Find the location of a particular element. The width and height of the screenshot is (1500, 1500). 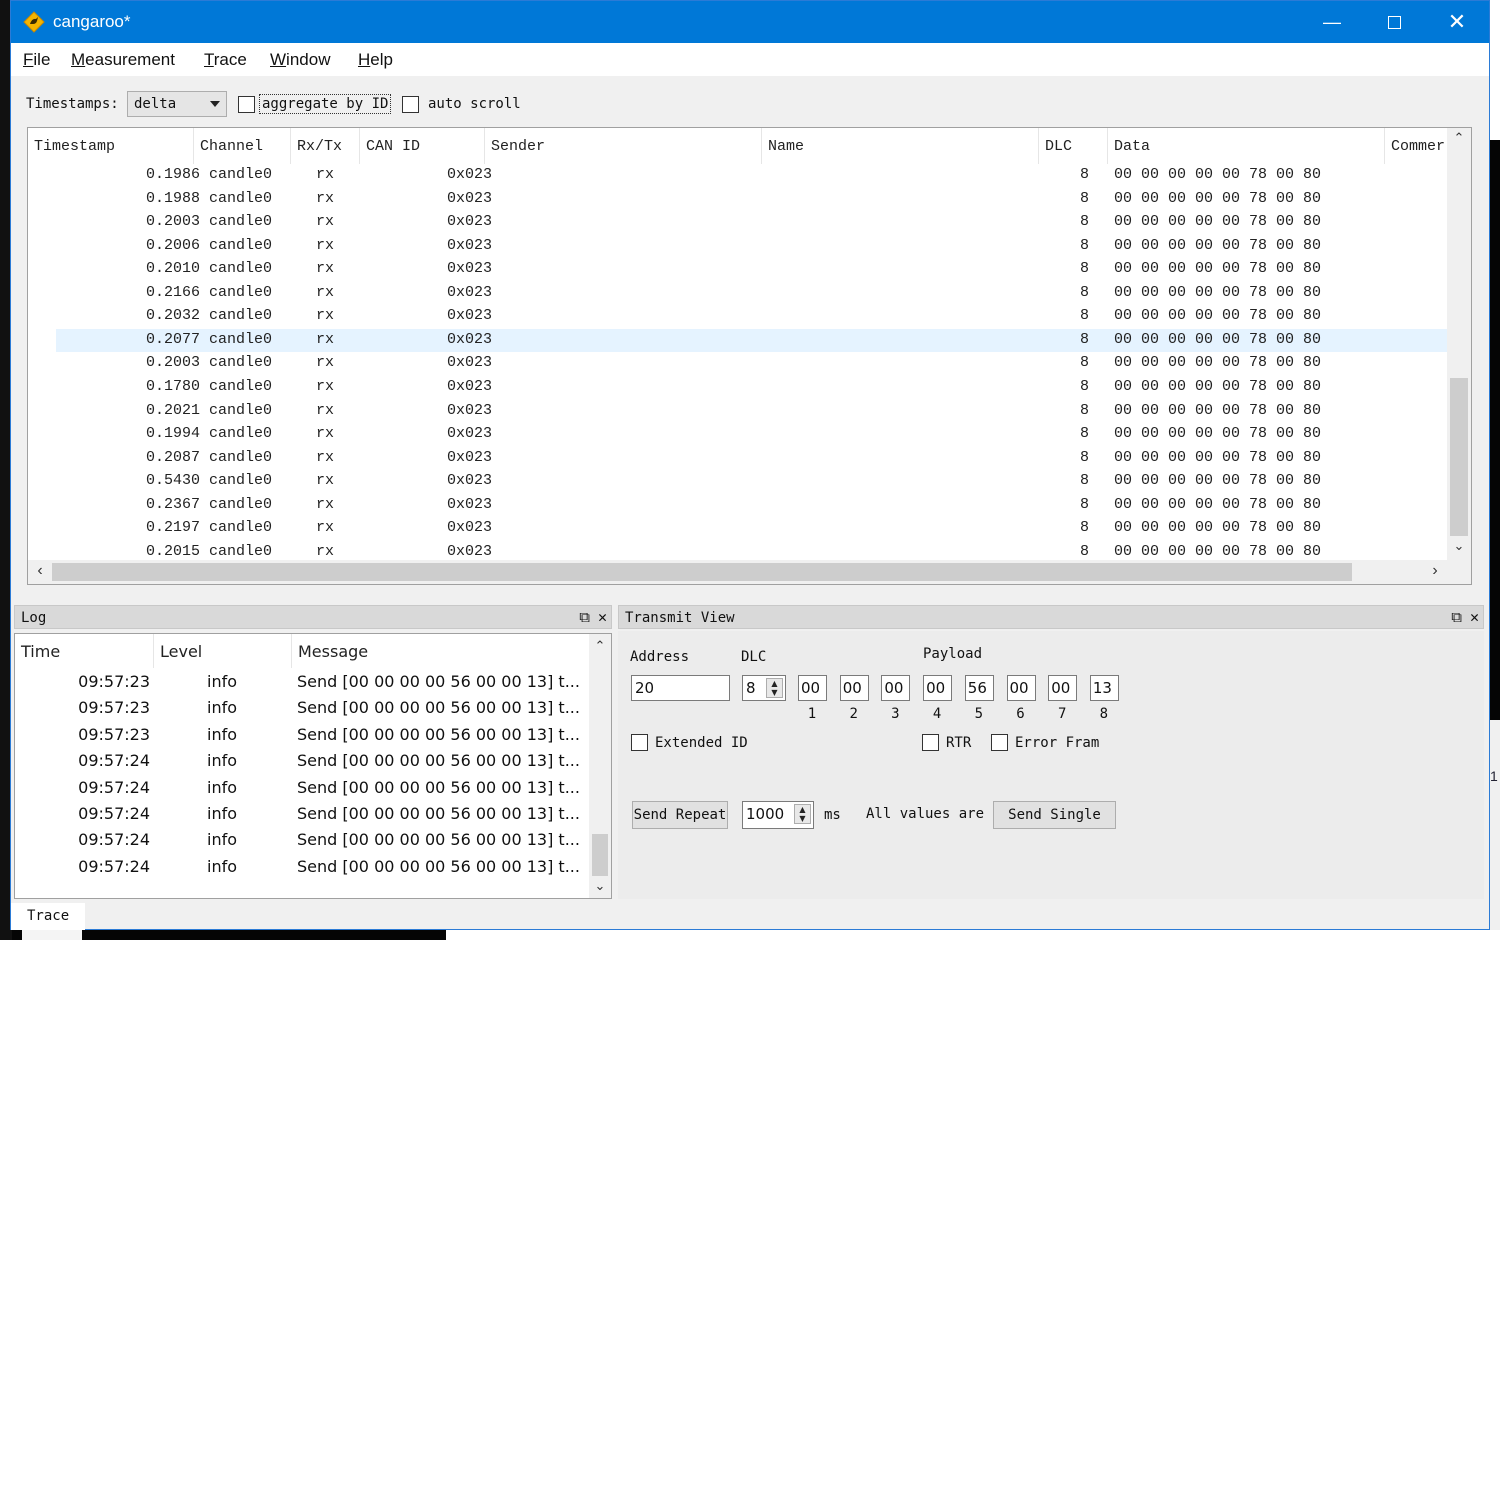

log-vscroll-thumb is located at coordinates (600, 855).